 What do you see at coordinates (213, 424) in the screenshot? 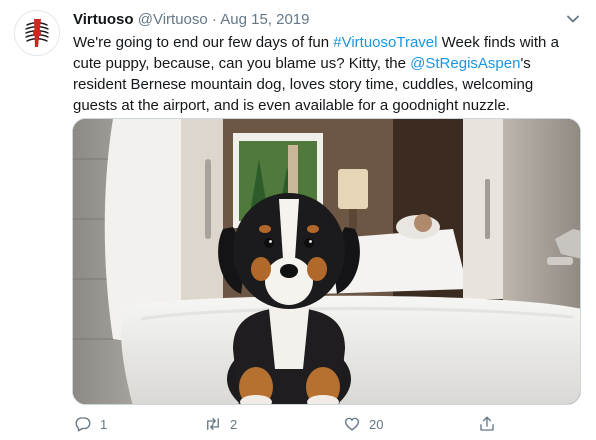
I see `retweet-icon` at bounding box center [213, 424].